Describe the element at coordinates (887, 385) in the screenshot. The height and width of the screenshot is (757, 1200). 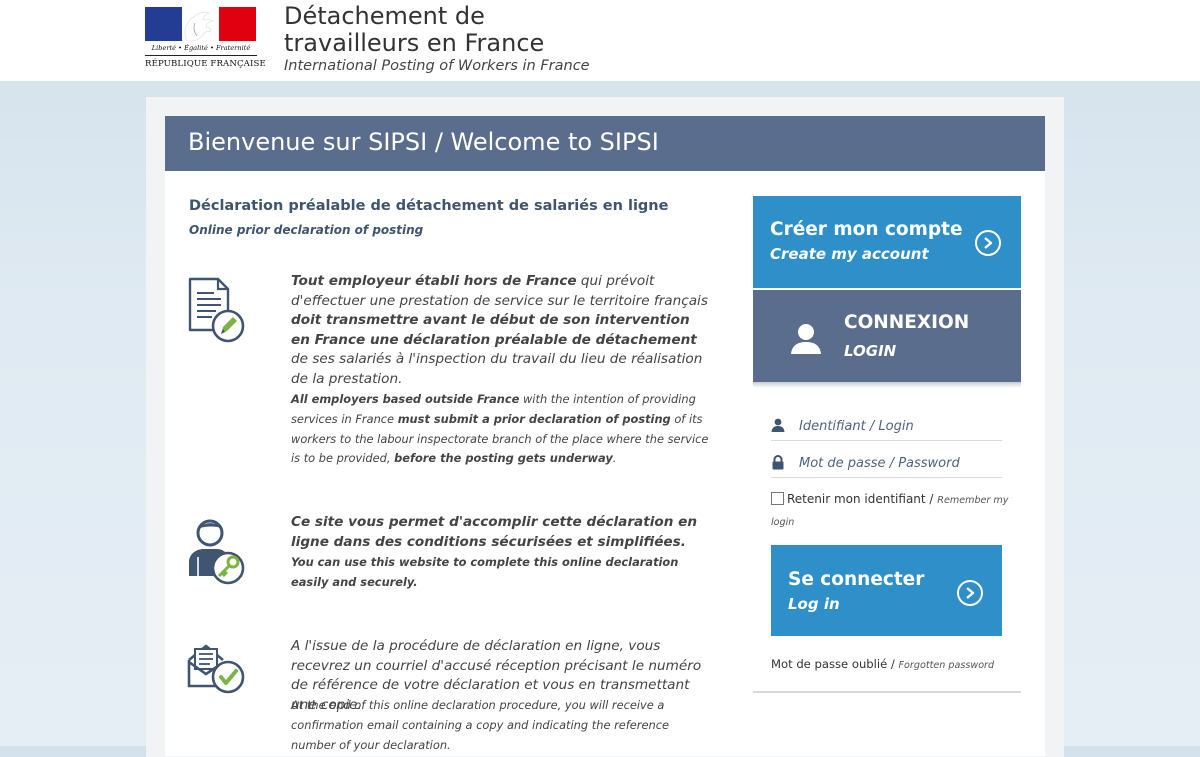
I see `panel-shadow` at that location.